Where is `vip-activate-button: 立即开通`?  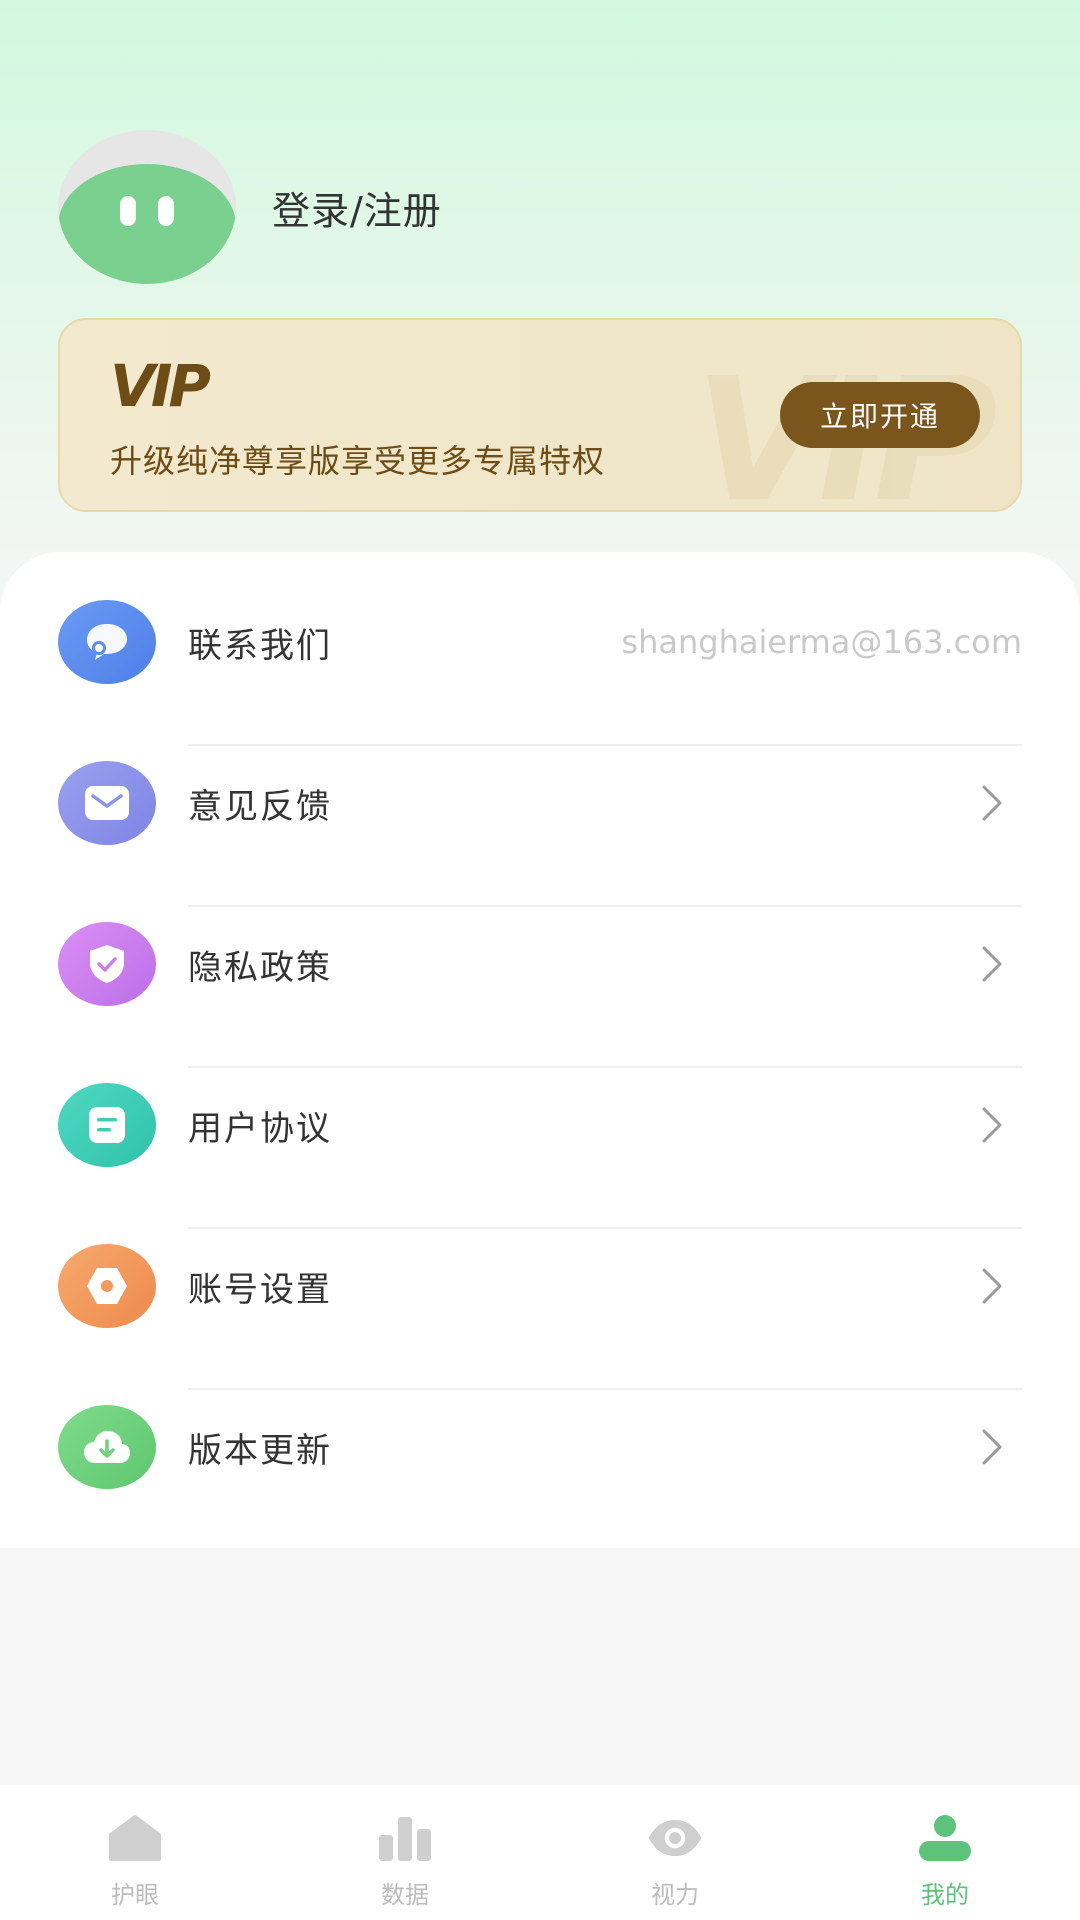
vip-activate-button: 立即开通 is located at coordinates (880, 415).